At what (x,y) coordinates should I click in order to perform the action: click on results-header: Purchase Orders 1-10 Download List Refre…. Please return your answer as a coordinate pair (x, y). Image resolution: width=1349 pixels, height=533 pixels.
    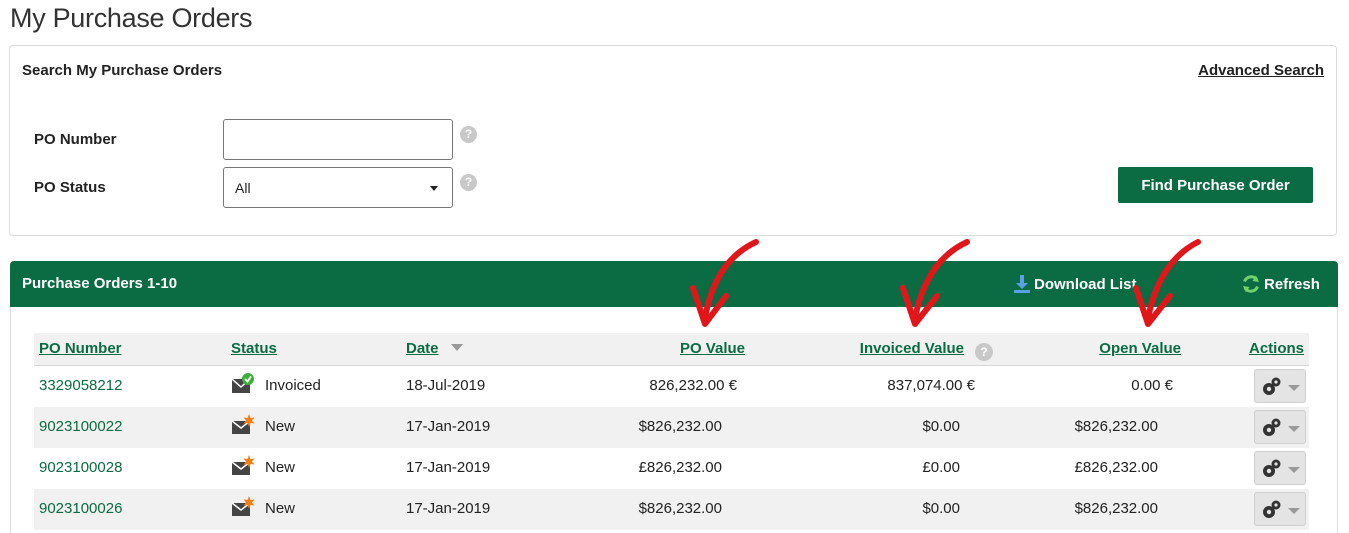
    Looking at the image, I should click on (674, 284).